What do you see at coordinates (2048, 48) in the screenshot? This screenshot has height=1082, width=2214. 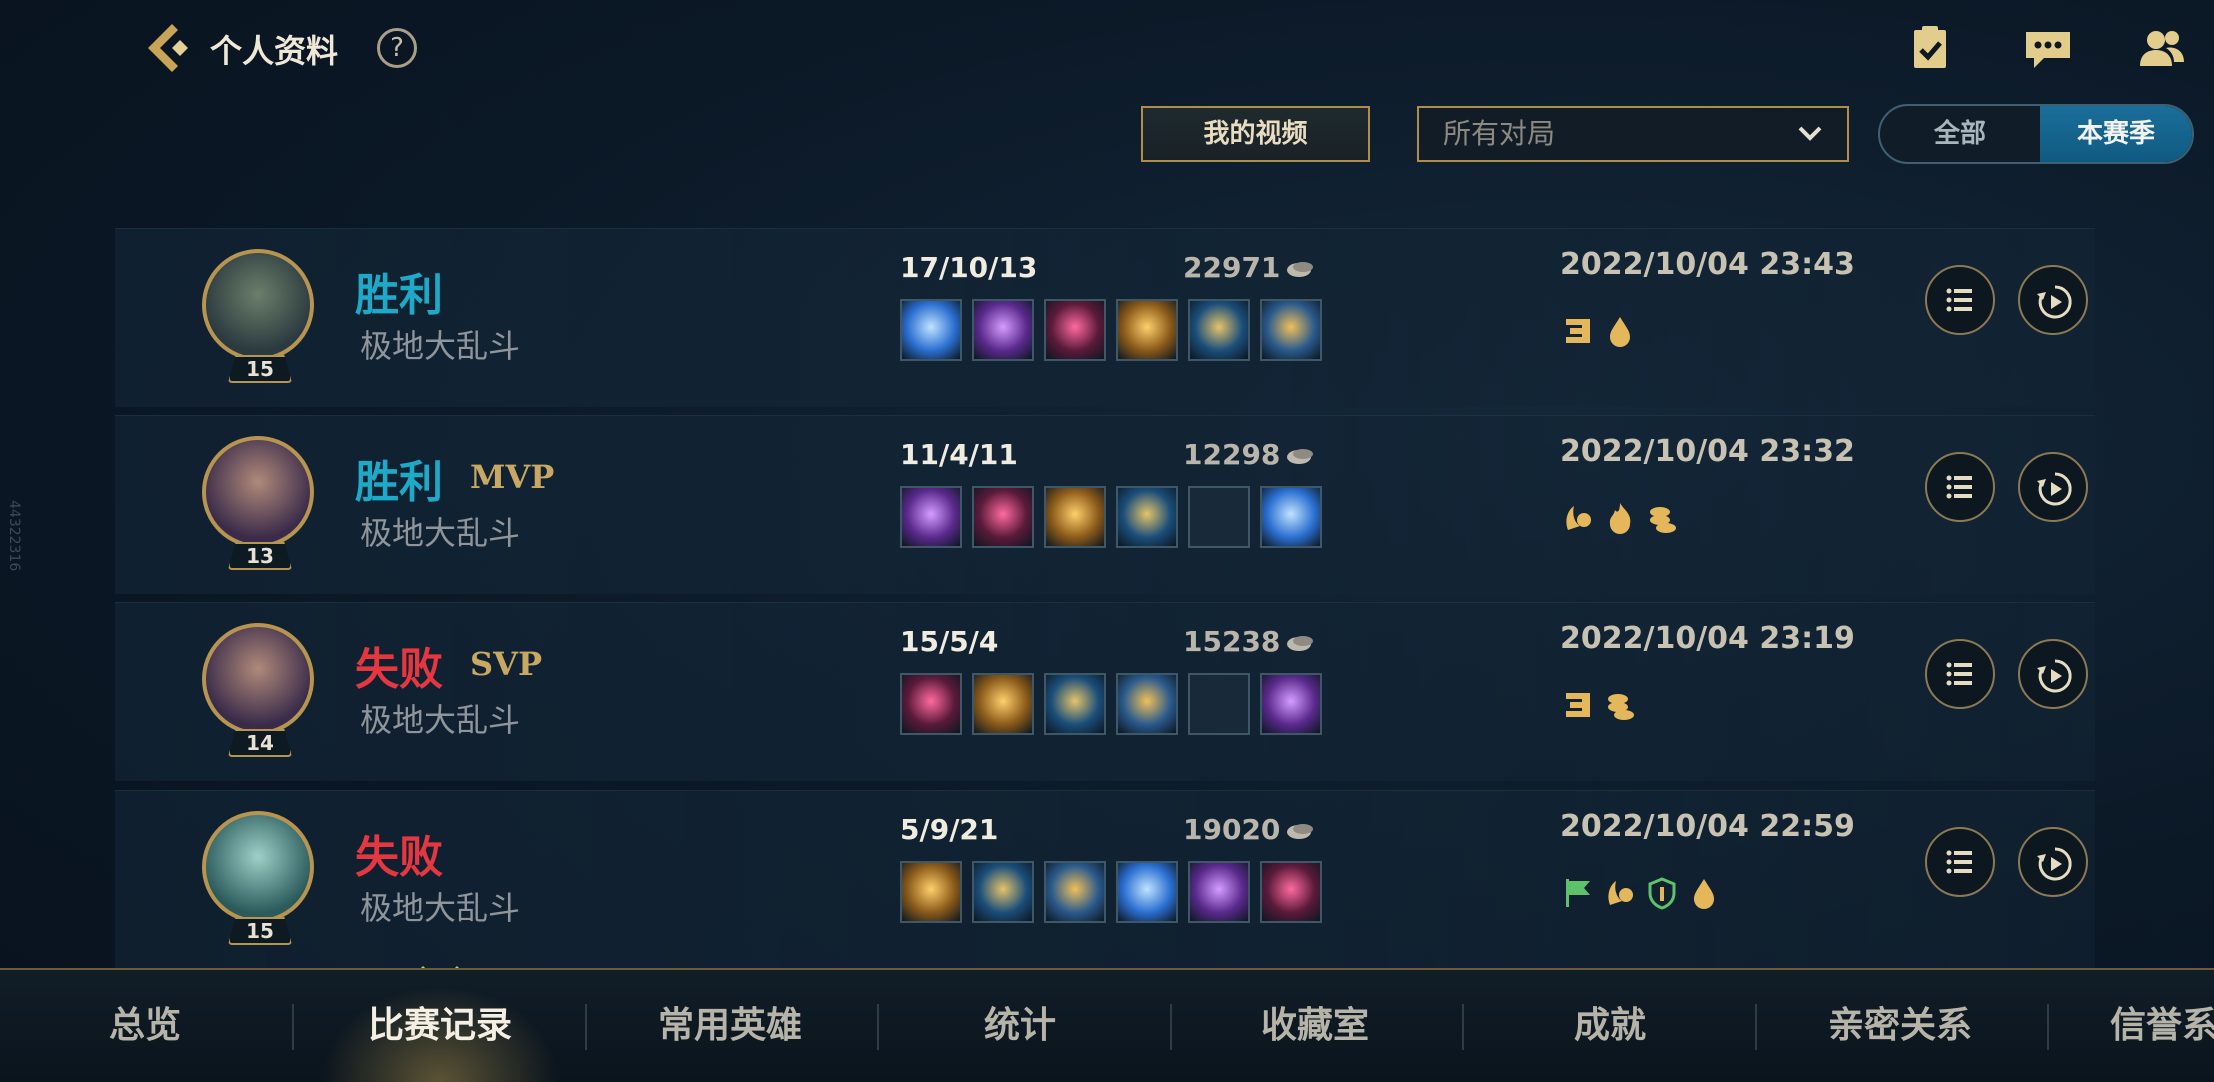 I see `chat-icon` at bounding box center [2048, 48].